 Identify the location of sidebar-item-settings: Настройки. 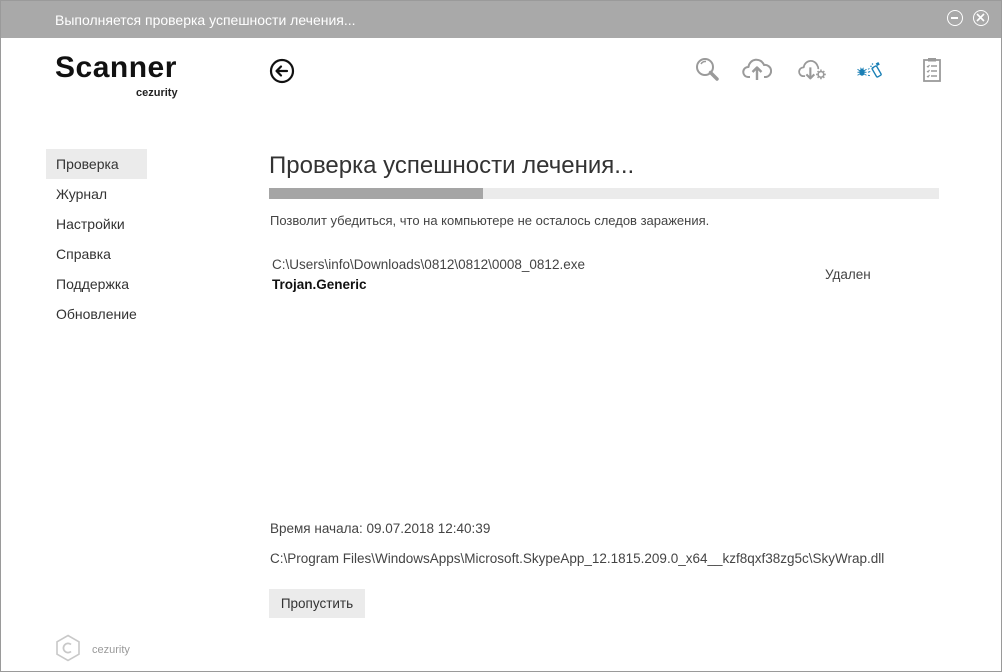
(96, 224).